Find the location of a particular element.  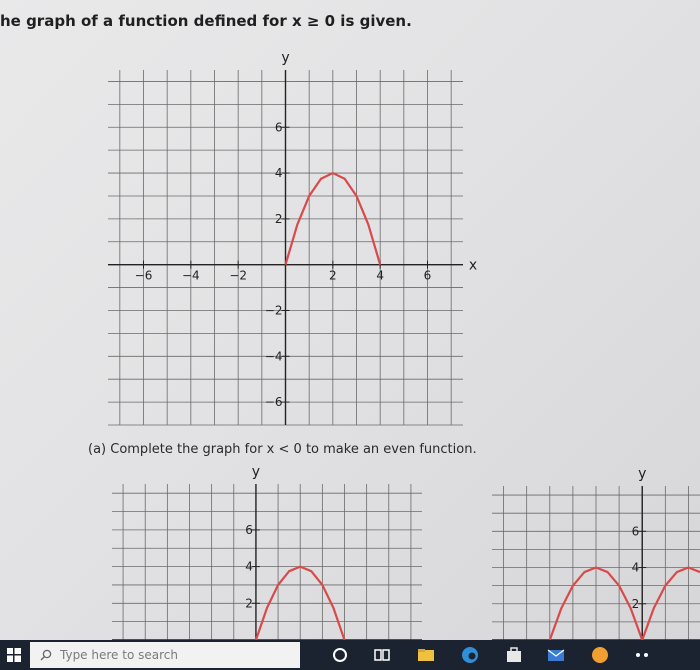

start-button is located at coordinates (14, 655).